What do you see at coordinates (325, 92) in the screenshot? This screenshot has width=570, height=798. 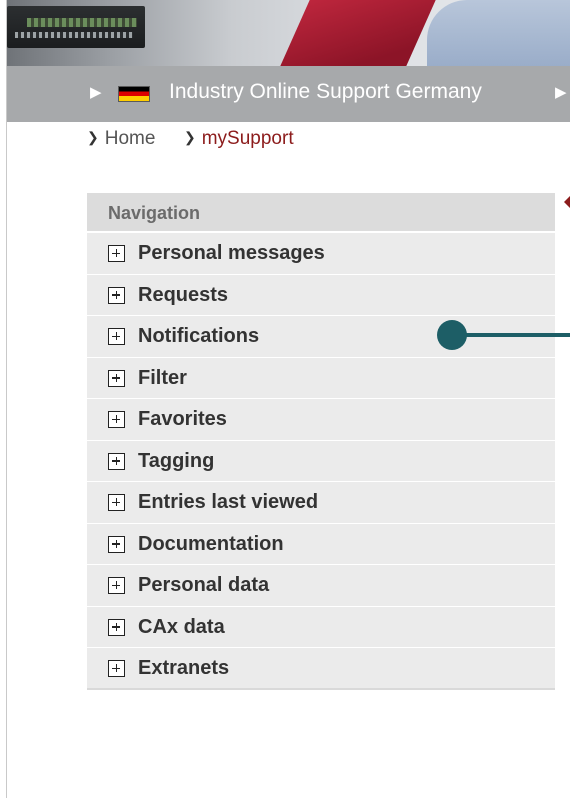 I see `site-title: Industry Online Support Germany` at bounding box center [325, 92].